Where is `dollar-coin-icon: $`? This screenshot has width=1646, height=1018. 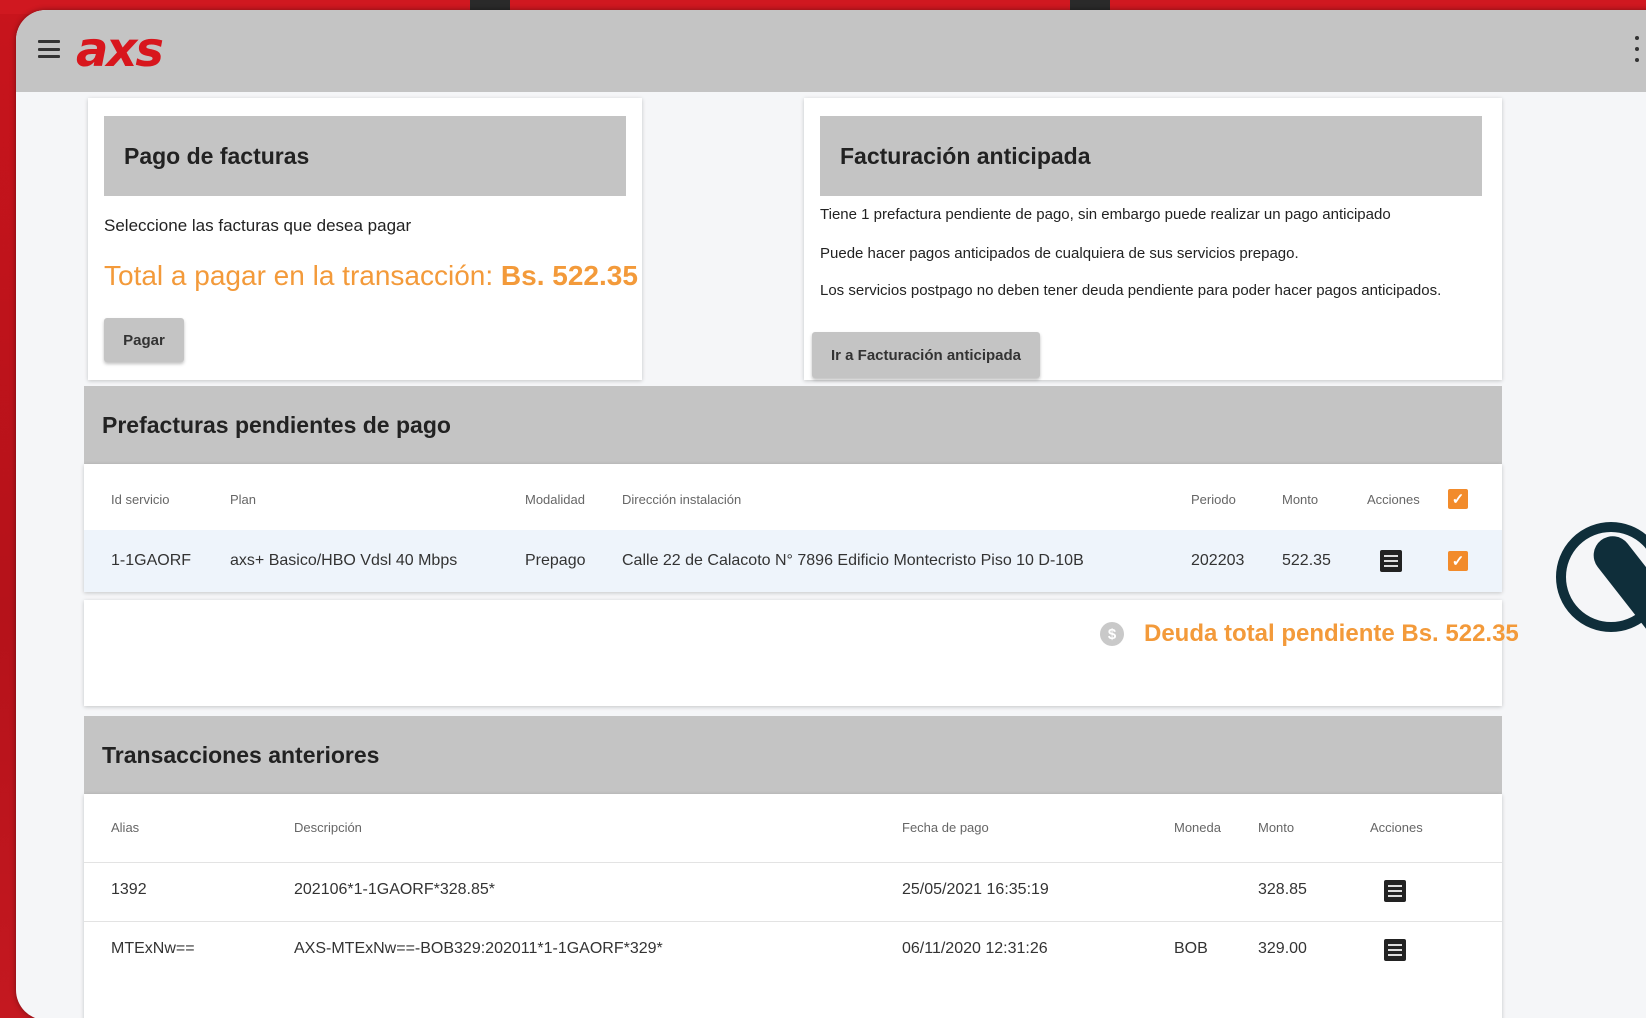 dollar-coin-icon: $ is located at coordinates (1112, 634).